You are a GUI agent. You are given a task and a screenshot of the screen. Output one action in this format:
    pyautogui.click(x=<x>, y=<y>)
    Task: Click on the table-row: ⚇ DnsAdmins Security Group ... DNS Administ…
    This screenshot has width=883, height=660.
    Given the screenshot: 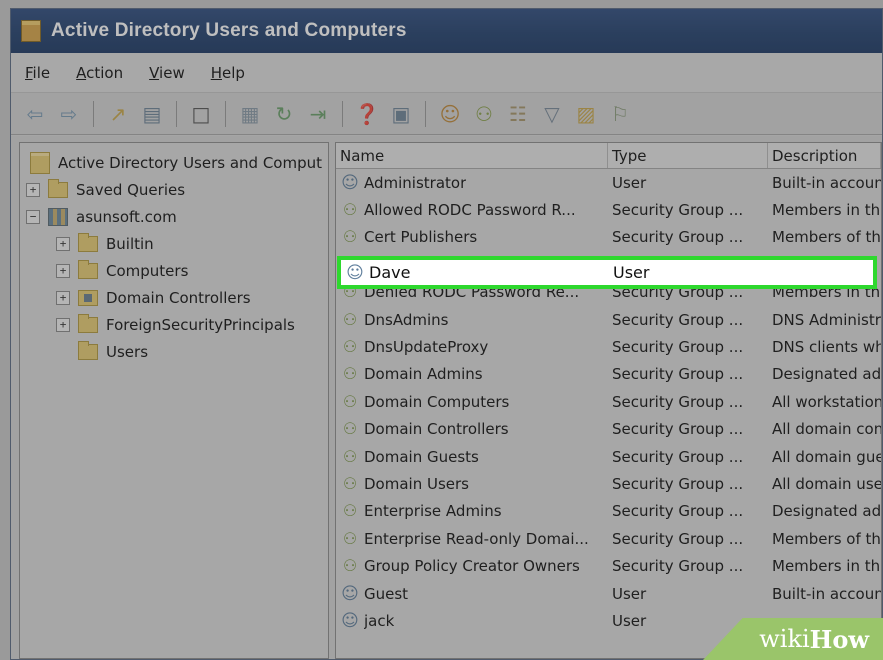 What is the action you would take?
    pyautogui.click(x=608, y=319)
    